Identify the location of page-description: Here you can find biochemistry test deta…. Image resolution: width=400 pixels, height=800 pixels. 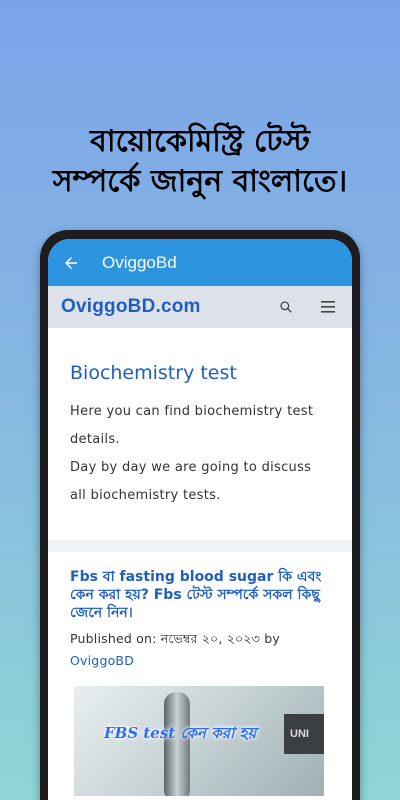
(200, 454).